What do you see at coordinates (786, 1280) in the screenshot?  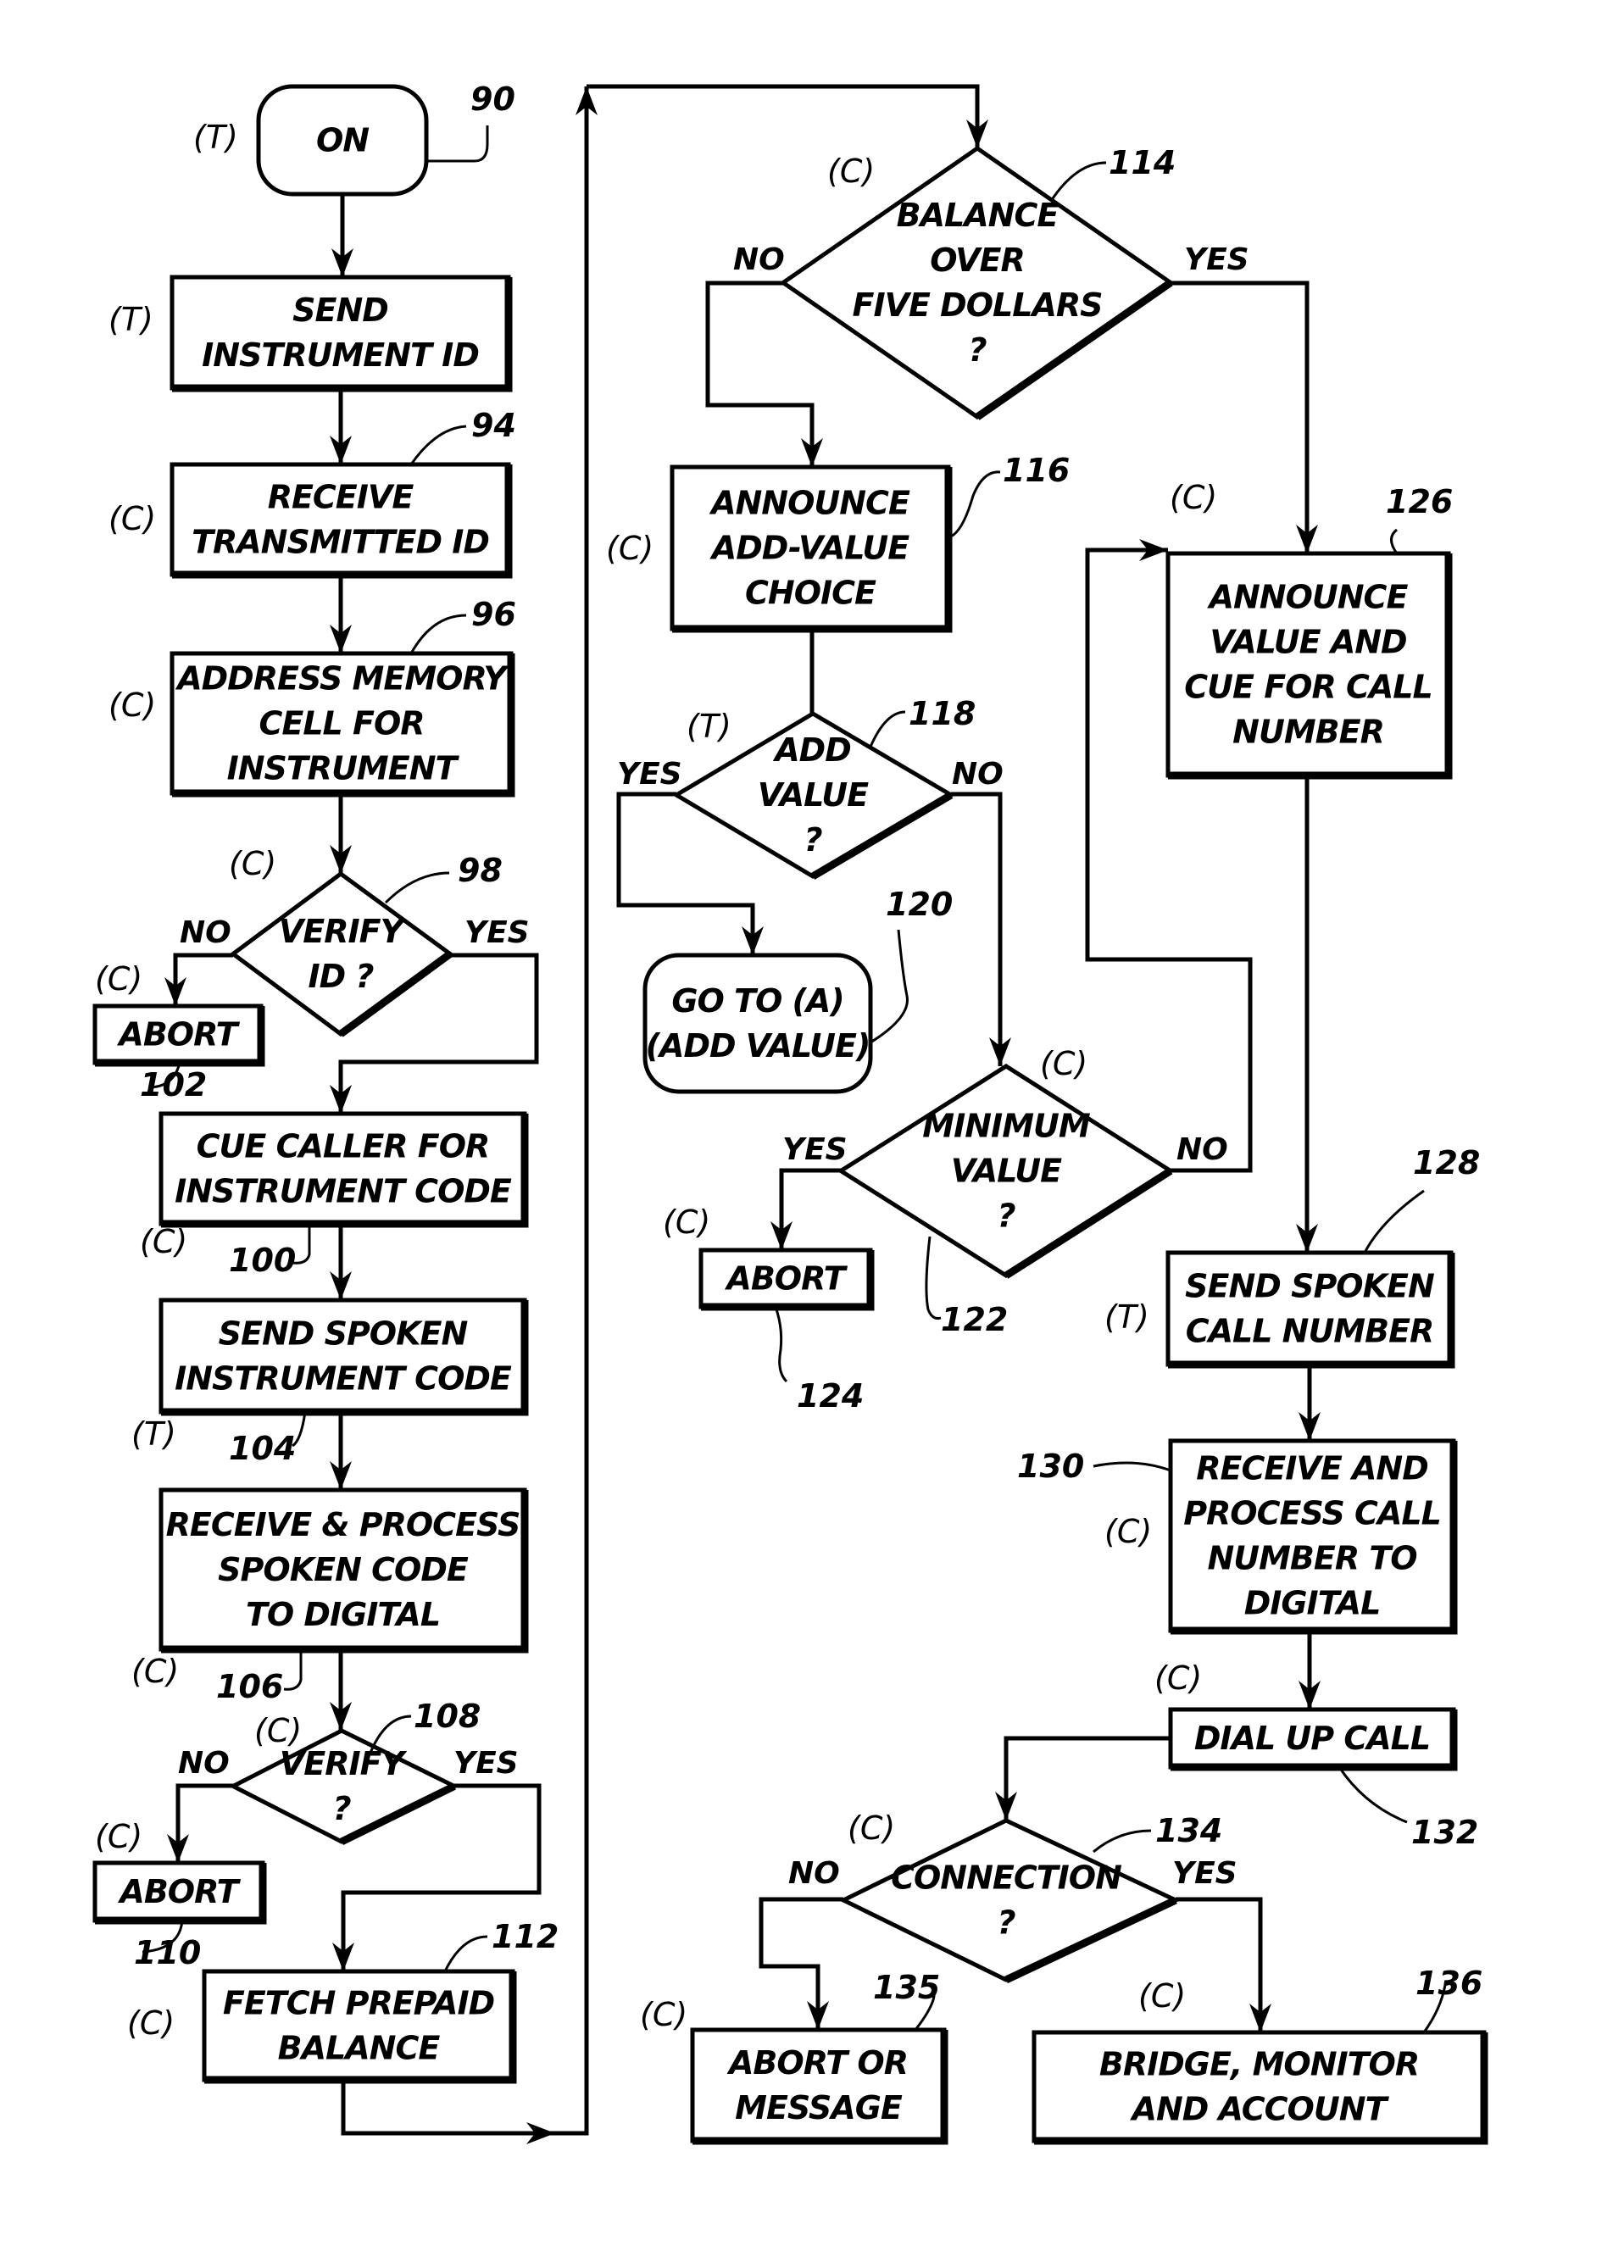 I see `node-abort-124: ABORT` at bounding box center [786, 1280].